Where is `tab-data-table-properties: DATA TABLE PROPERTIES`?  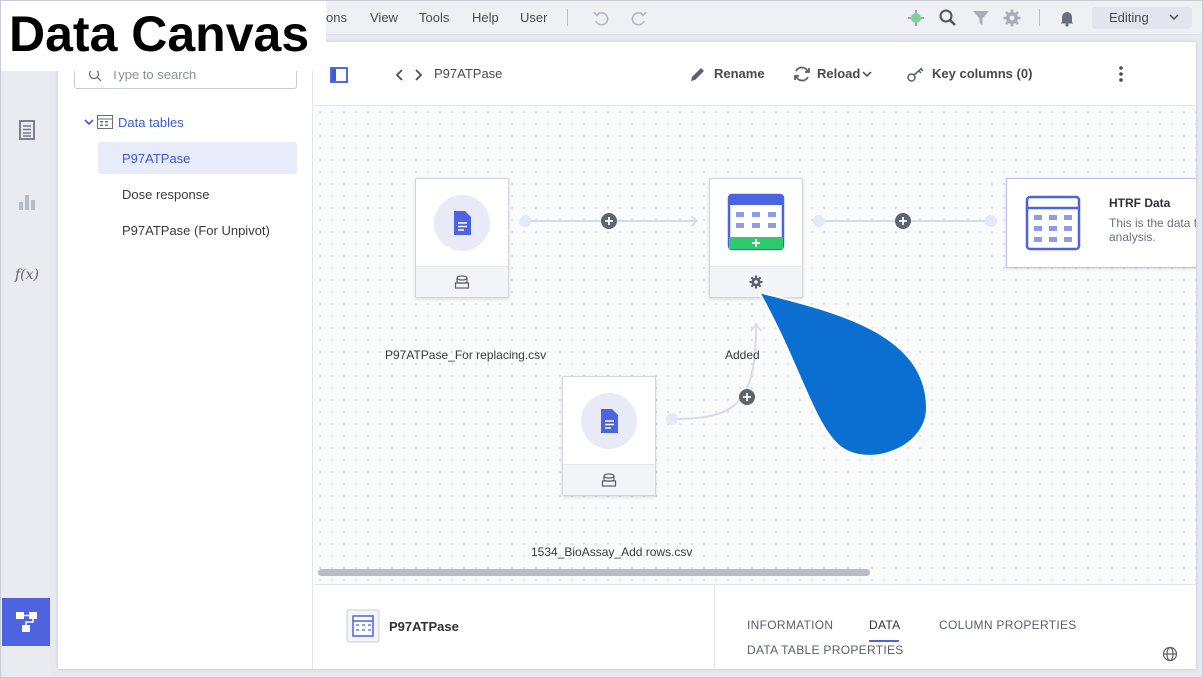 tab-data-table-properties: DATA TABLE PROPERTIES is located at coordinates (825, 650).